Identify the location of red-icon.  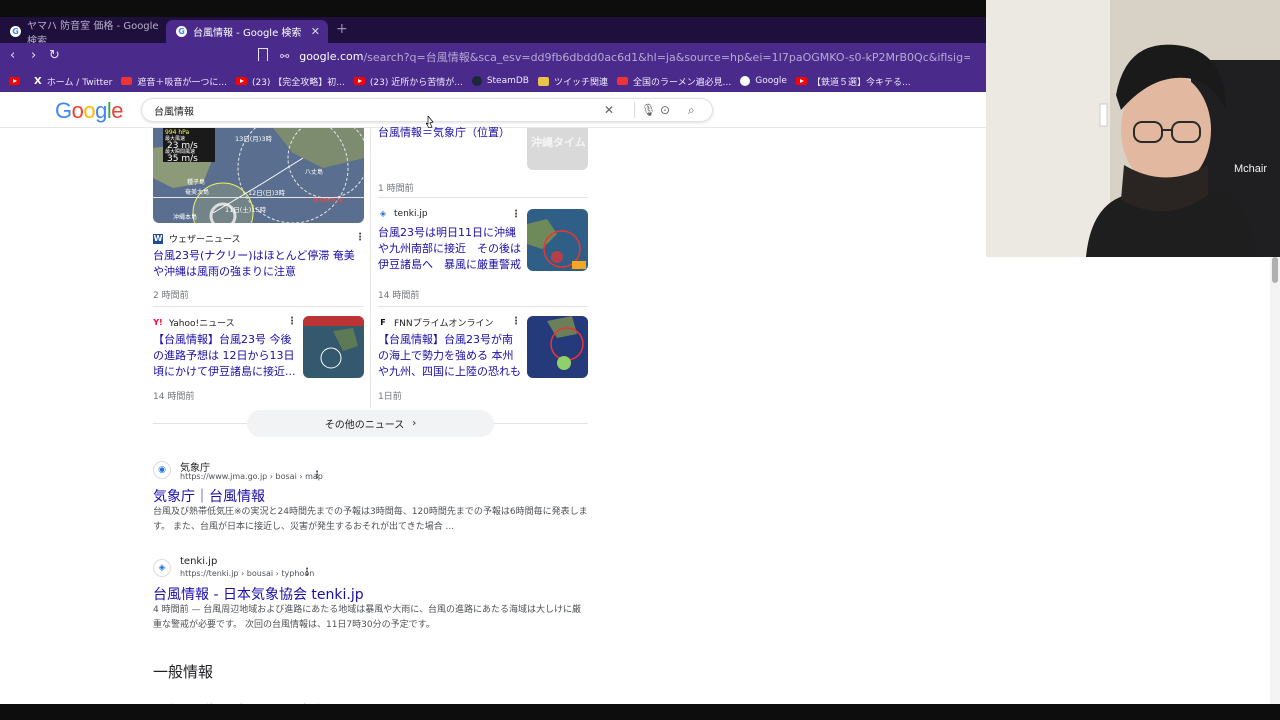
(127, 81).